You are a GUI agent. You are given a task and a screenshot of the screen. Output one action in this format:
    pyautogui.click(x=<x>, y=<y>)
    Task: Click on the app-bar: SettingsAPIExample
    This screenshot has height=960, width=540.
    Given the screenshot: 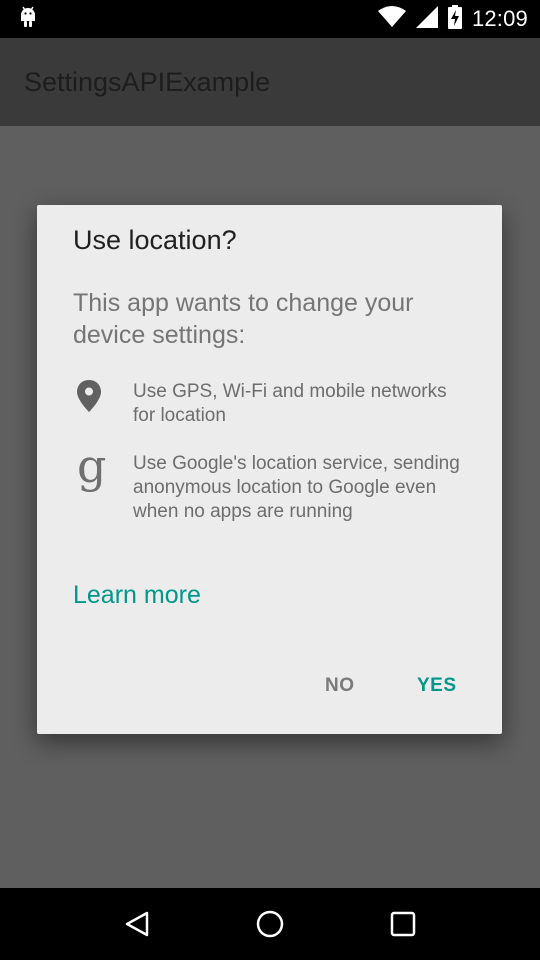 What is the action you would take?
    pyautogui.click(x=270, y=82)
    